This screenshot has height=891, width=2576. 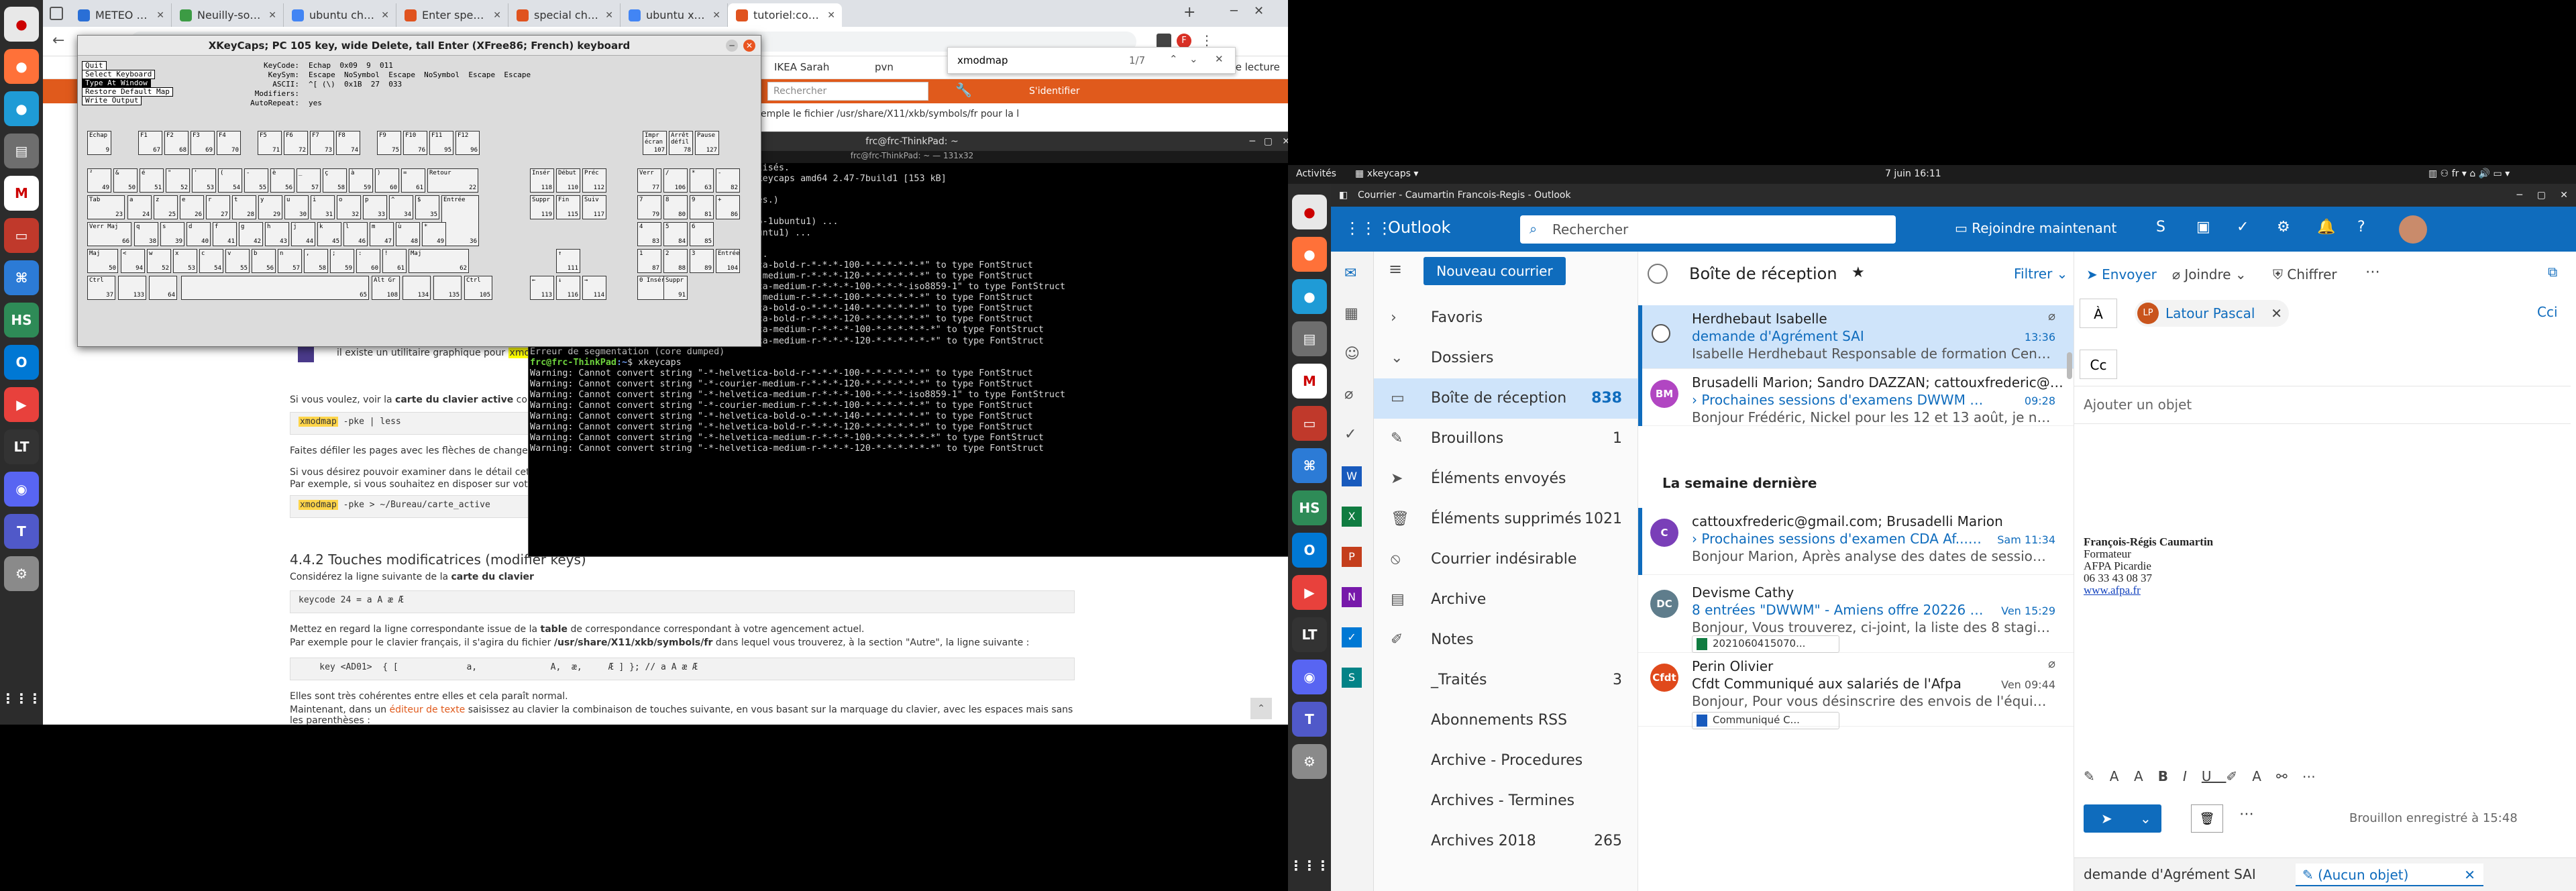 I want to click on xk-minimize-icon: ─, so click(x=732, y=46).